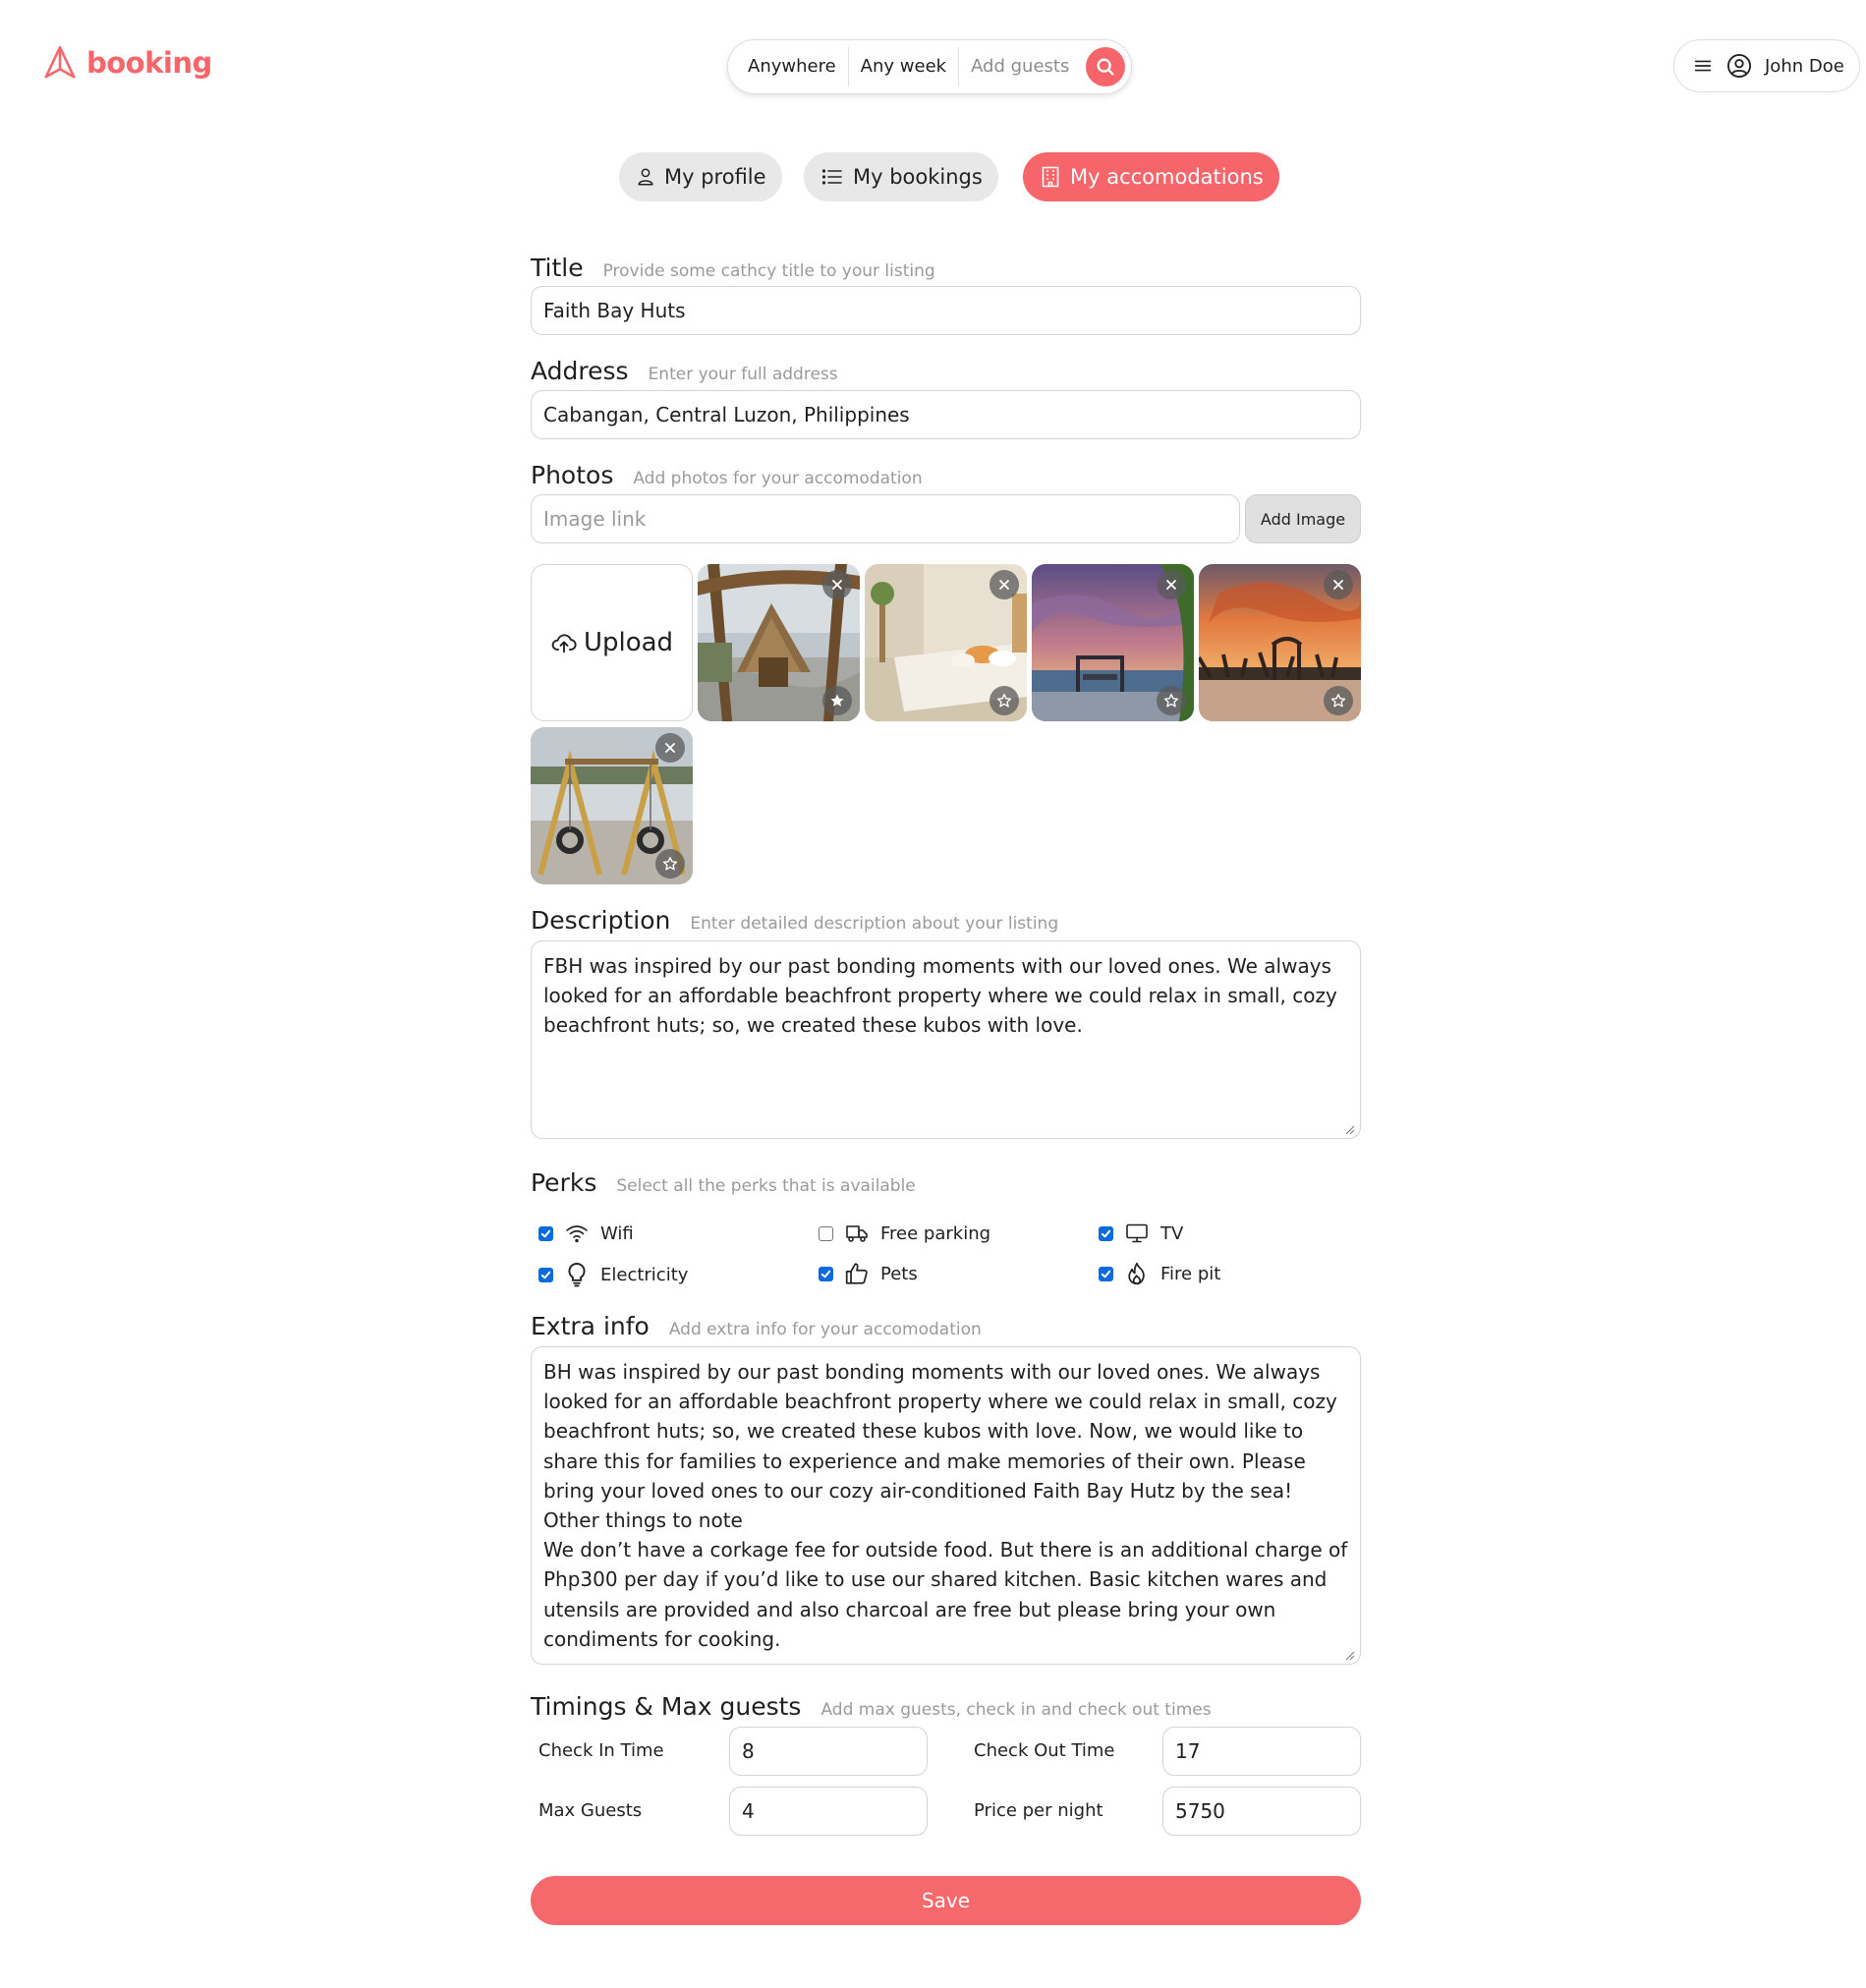  What do you see at coordinates (1739, 66) in the screenshot?
I see `user-circle-icon` at bounding box center [1739, 66].